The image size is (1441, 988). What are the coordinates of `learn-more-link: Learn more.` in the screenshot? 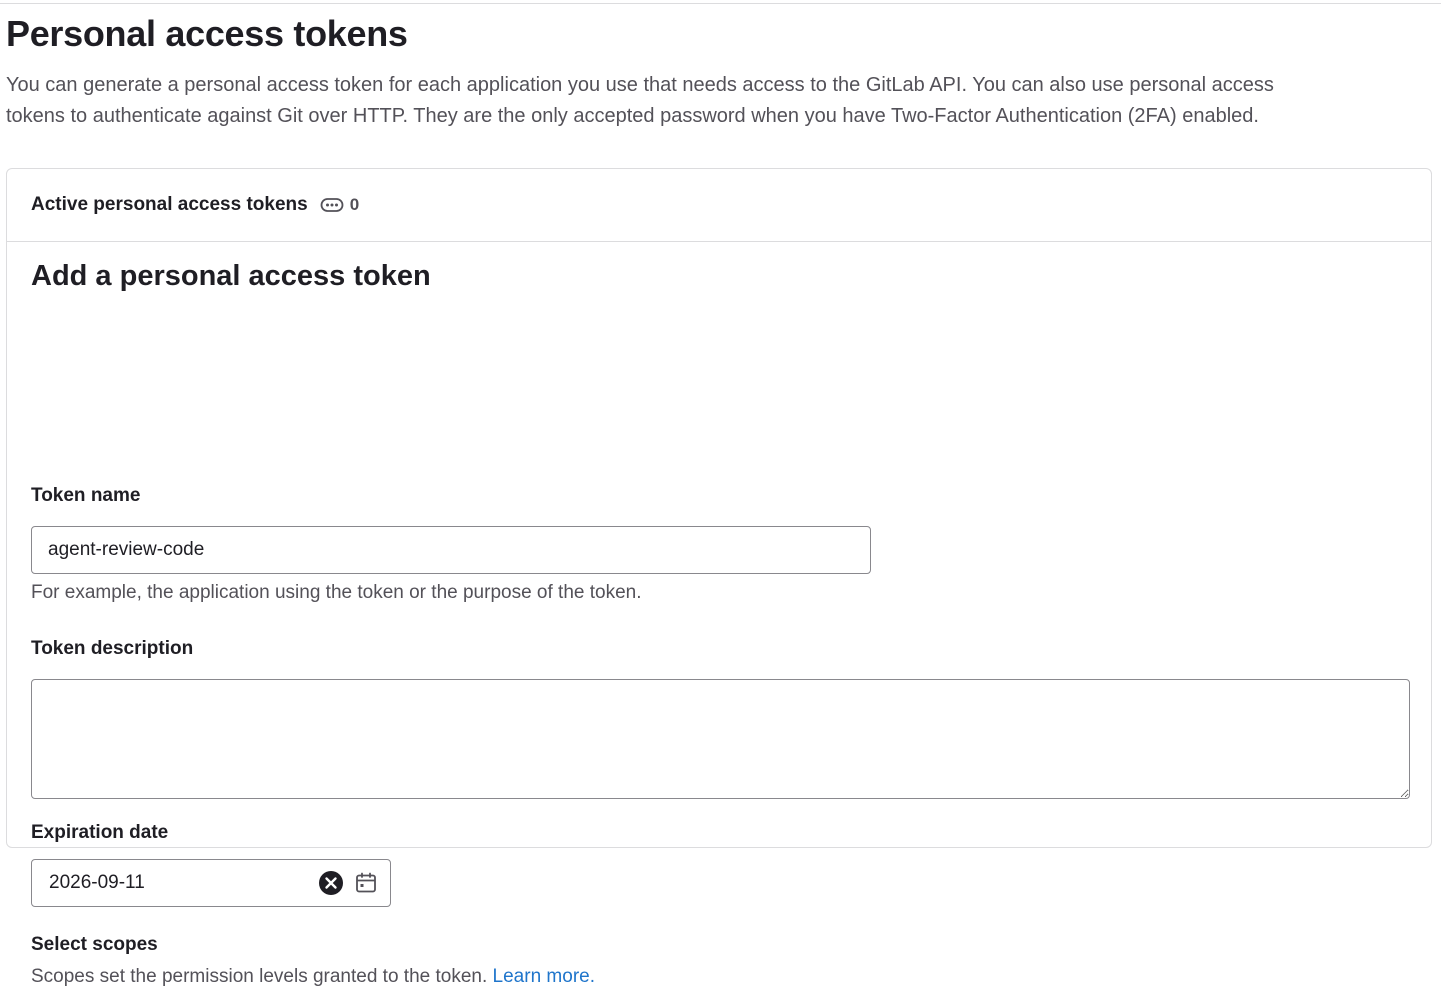 It's located at (544, 976).